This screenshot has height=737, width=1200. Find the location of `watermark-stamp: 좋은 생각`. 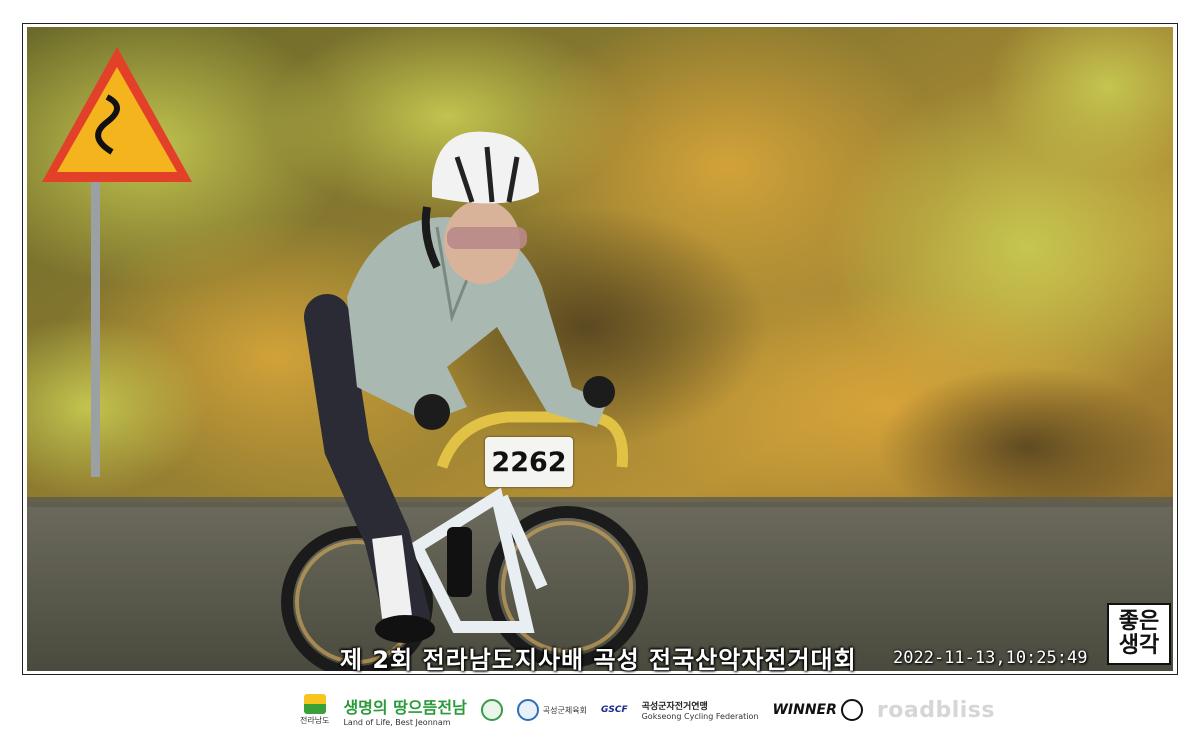

watermark-stamp: 좋은 생각 is located at coordinates (1139, 634).